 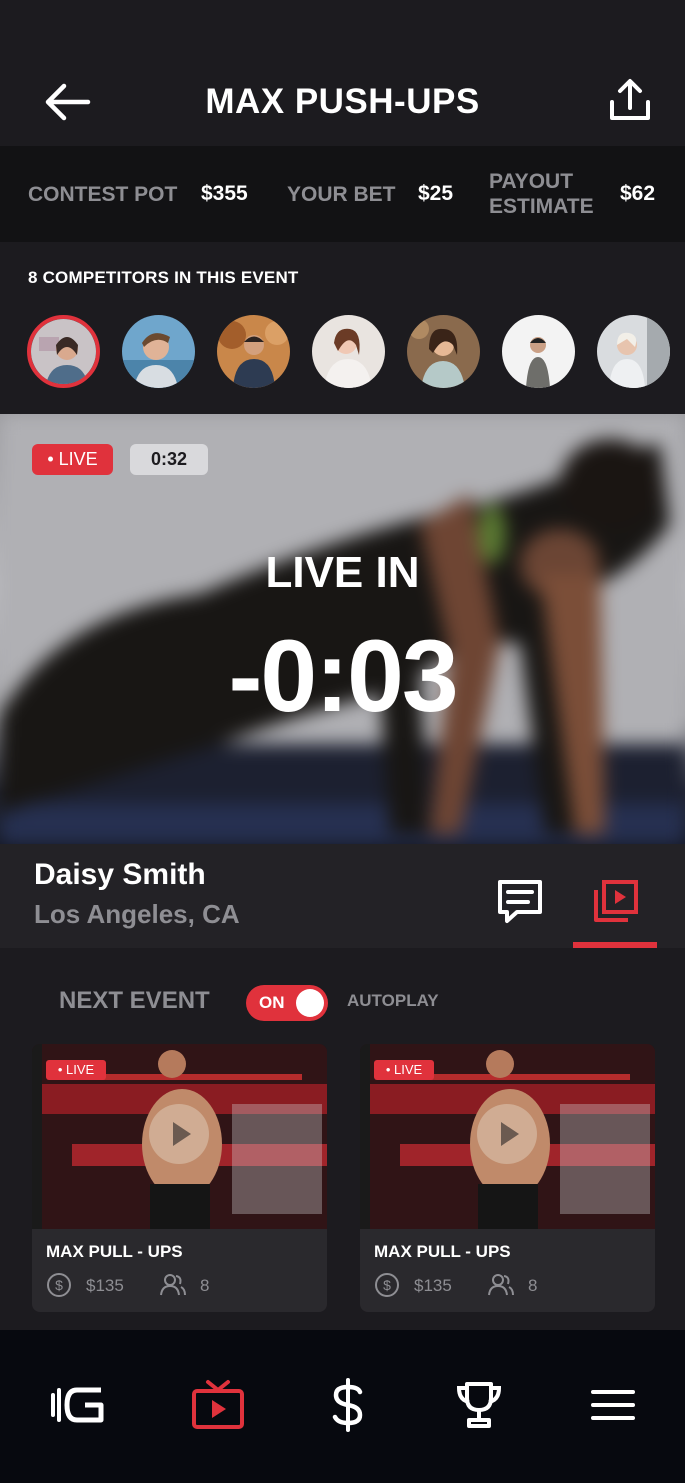 What do you see at coordinates (531, 181) in the screenshot?
I see `payout-label-line1: PAYOUT` at bounding box center [531, 181].